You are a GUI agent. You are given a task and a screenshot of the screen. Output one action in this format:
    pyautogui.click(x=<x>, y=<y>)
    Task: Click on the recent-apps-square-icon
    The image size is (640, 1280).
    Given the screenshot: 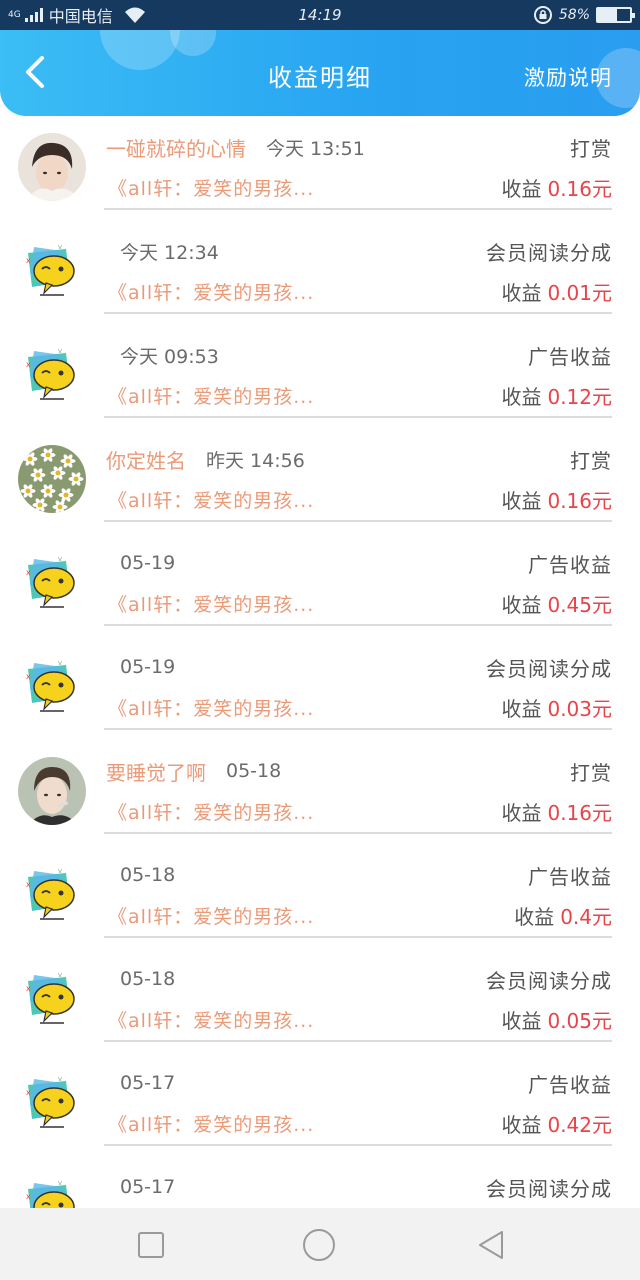 What is the action you would take?
    pyautogui.click(x=151, y=1245)
    